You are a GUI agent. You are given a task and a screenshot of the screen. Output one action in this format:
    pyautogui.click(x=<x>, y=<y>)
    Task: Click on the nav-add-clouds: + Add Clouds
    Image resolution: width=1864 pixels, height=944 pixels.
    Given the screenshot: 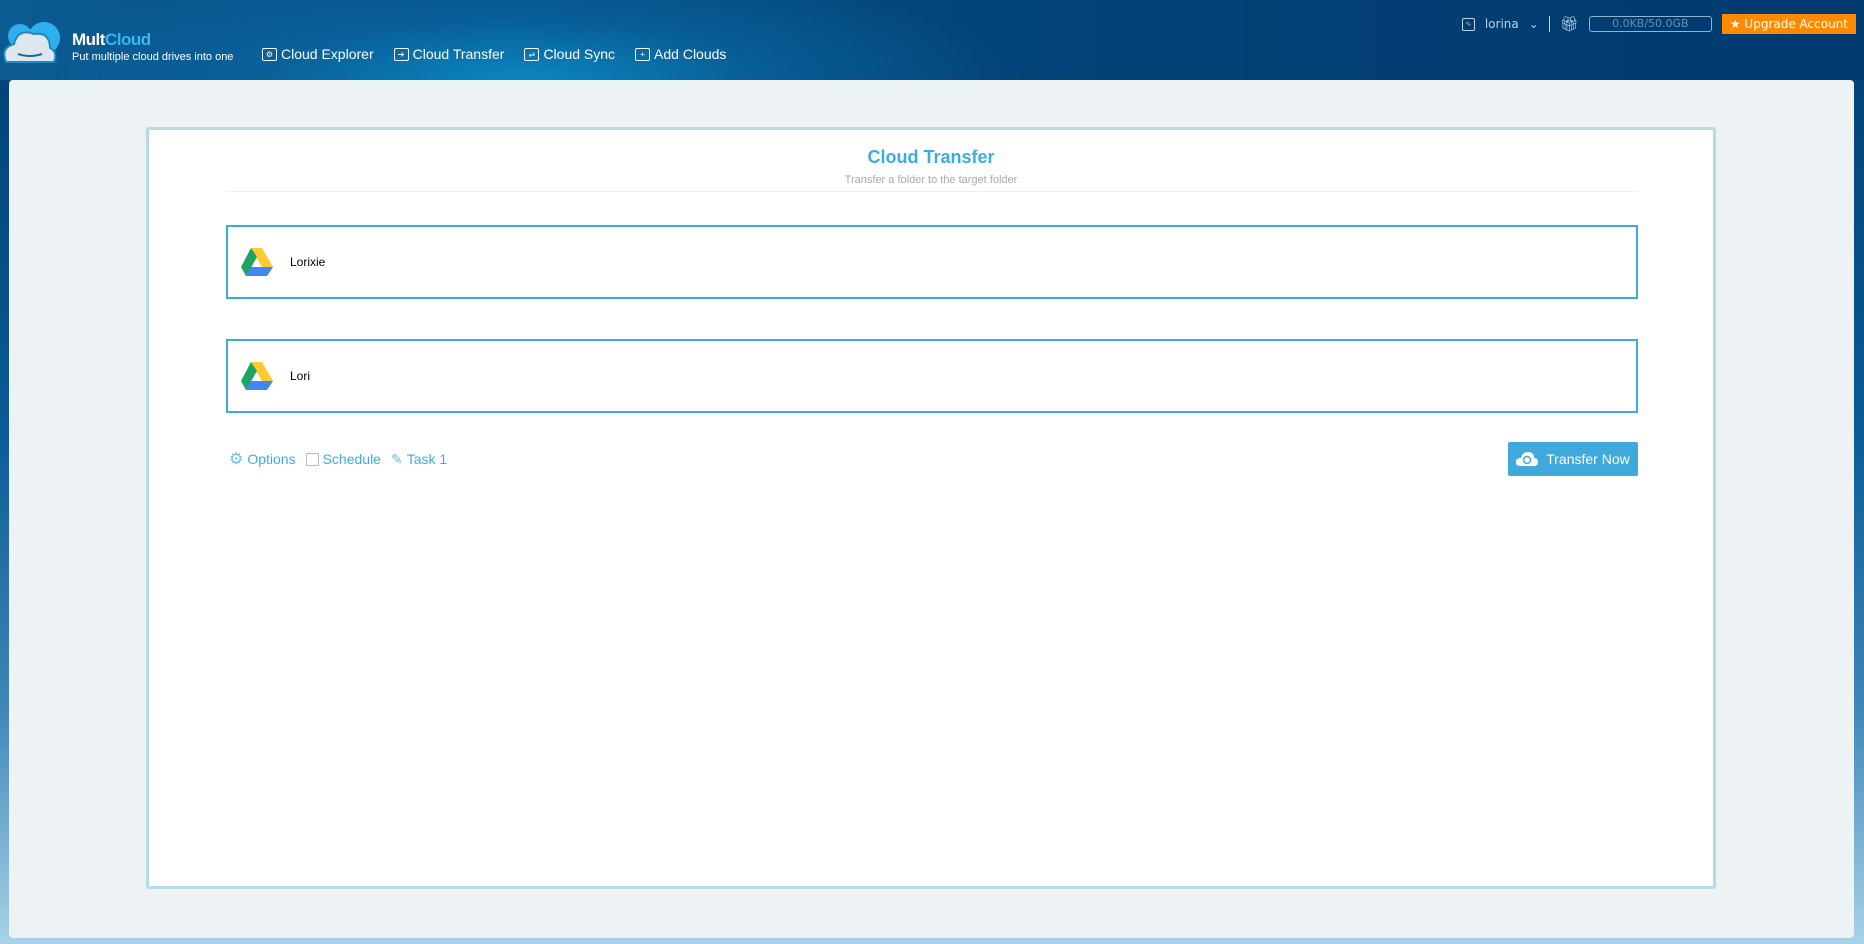 What is the action you would take?
    pyautogui.click(x=680, y=54)
    